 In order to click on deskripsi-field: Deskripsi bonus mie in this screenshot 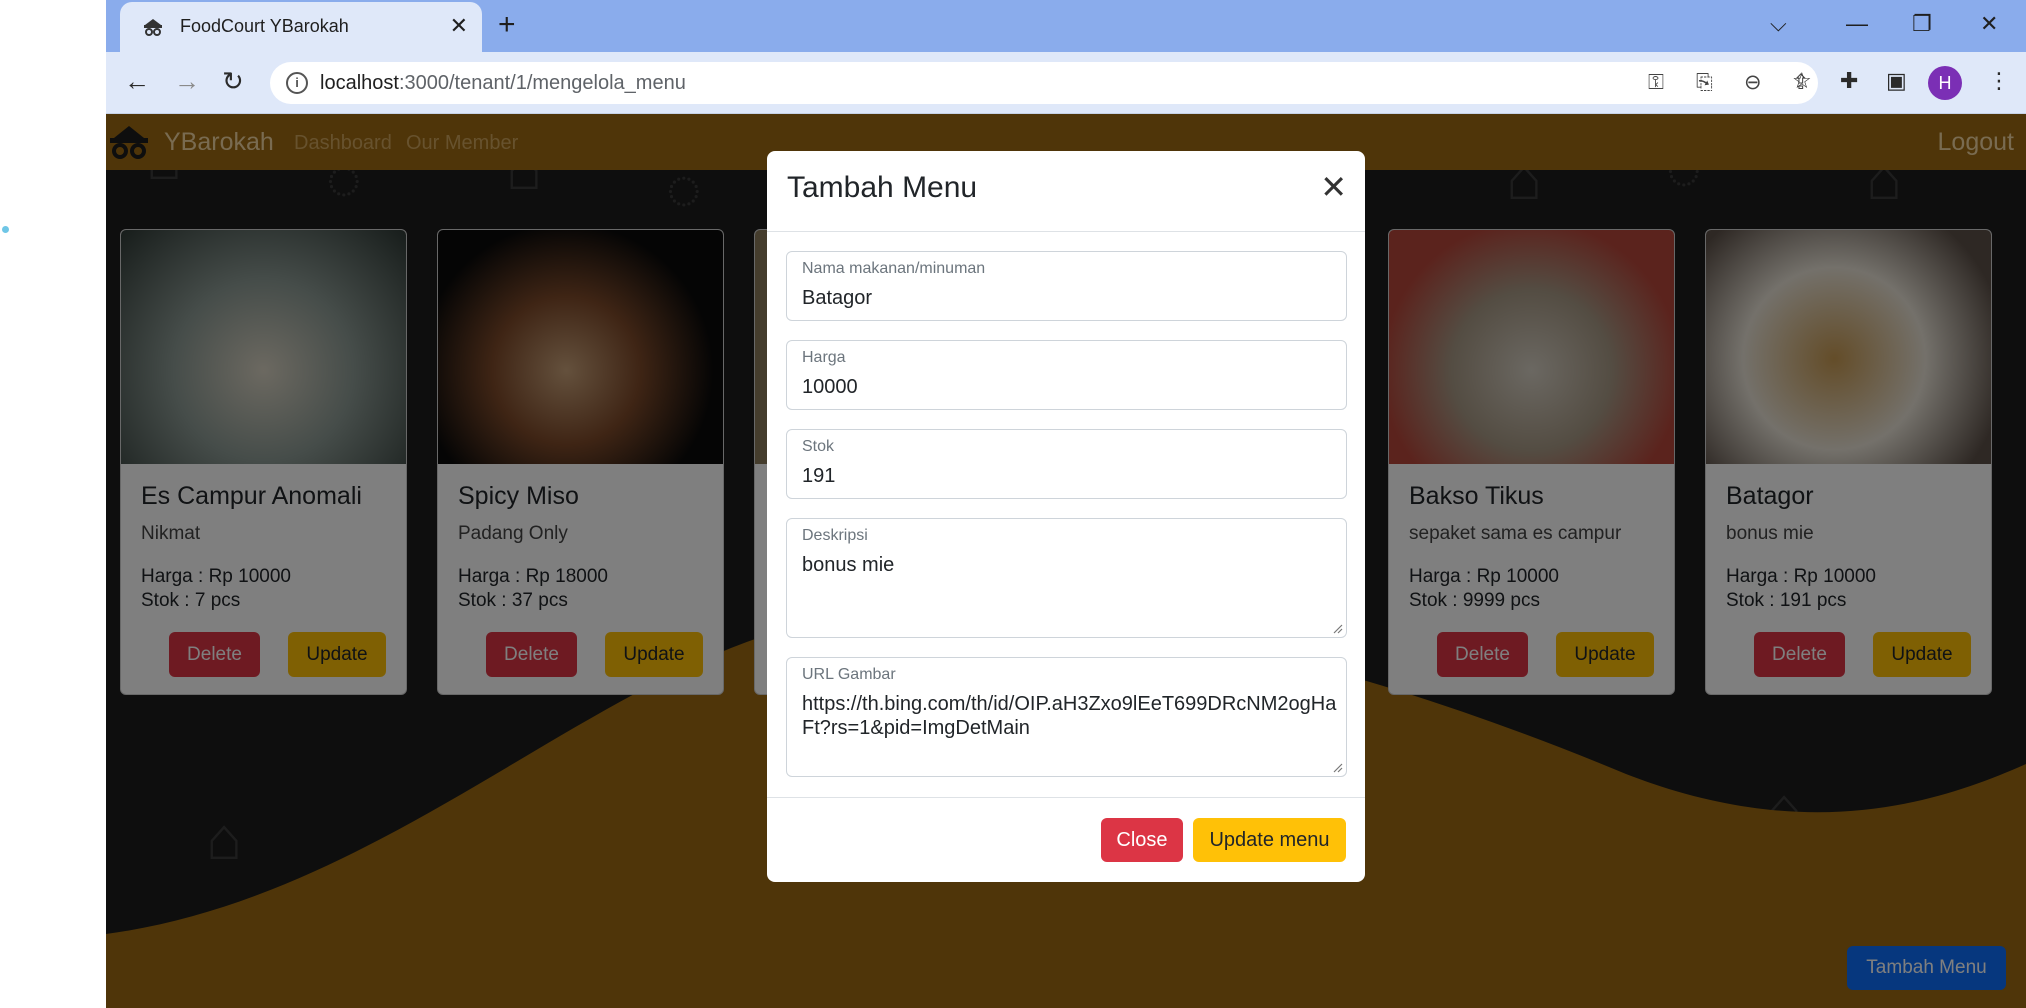, I will do `click(1066, 578)`.